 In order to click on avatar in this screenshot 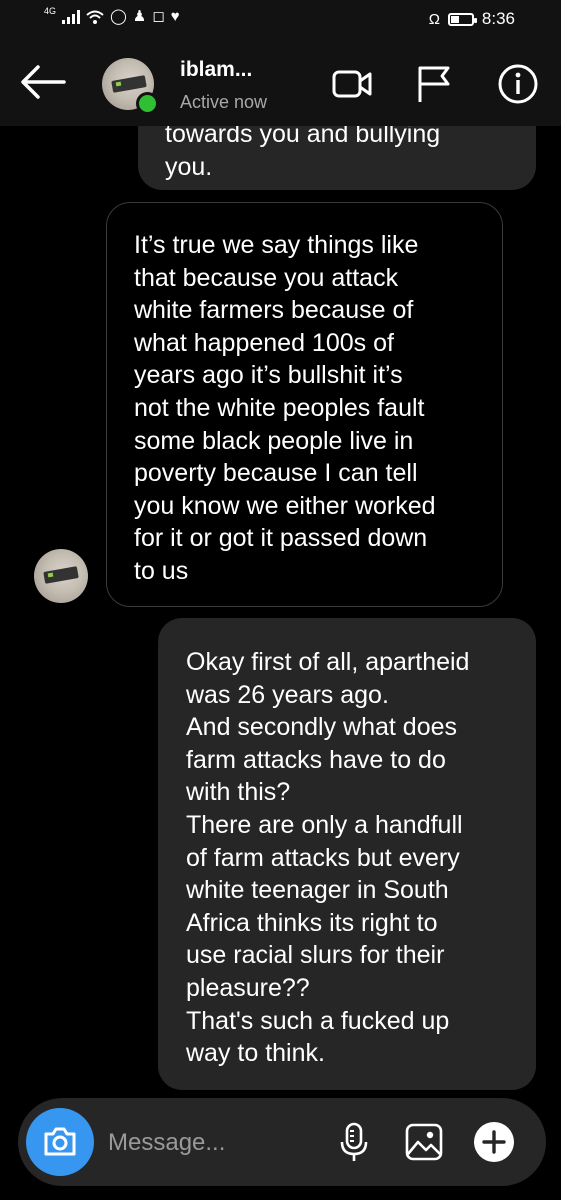, I will do `click(61, 576)`.